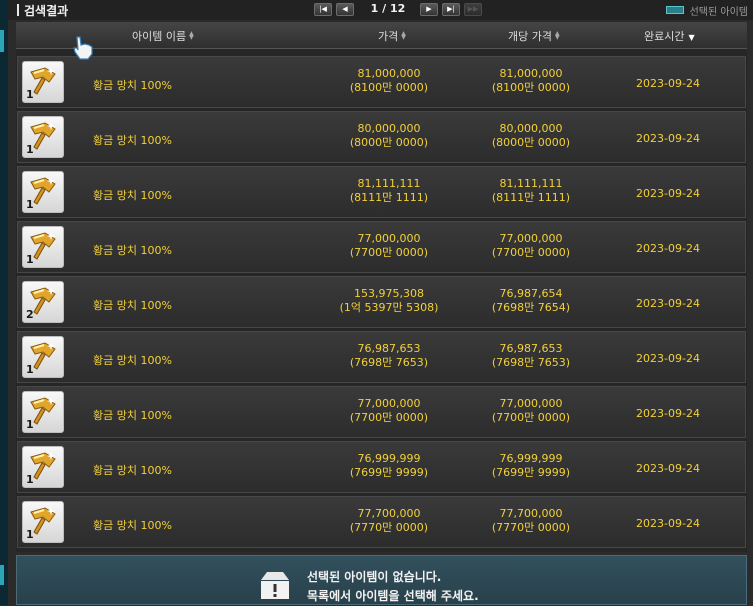  What do you see at coordinates (389, 183) in the screenshot?
I see `price-value: 81,111,111` at bounding box center [389, 183].